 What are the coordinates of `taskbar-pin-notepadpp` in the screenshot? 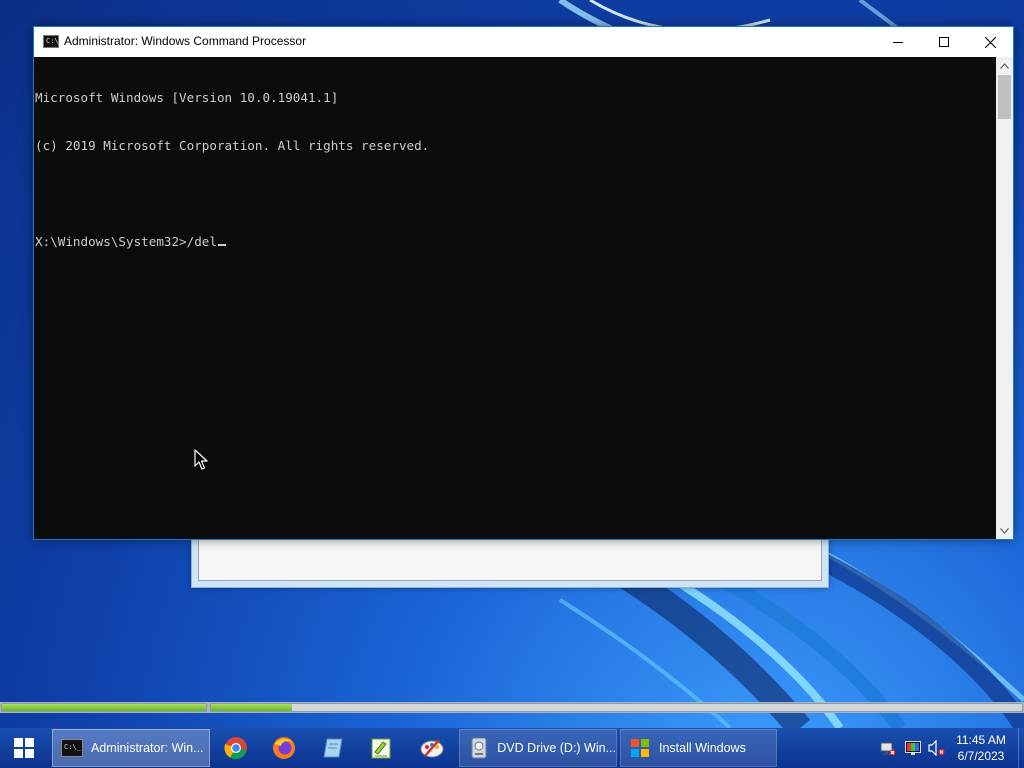 It's located at (381, 748).